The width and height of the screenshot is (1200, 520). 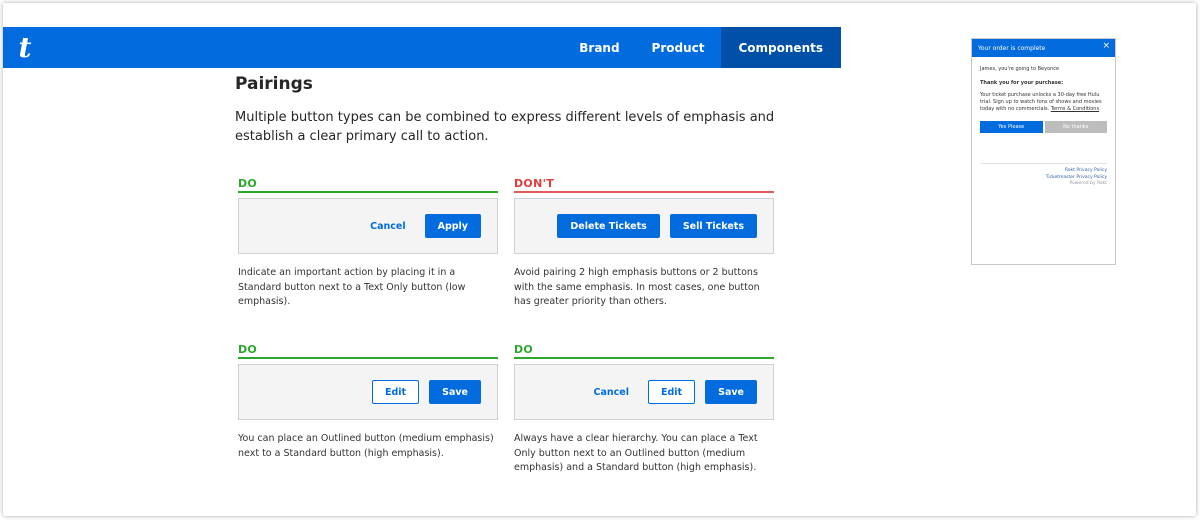 I want to click on main-nav: Brand Product Components, so click(x=702, y=47).